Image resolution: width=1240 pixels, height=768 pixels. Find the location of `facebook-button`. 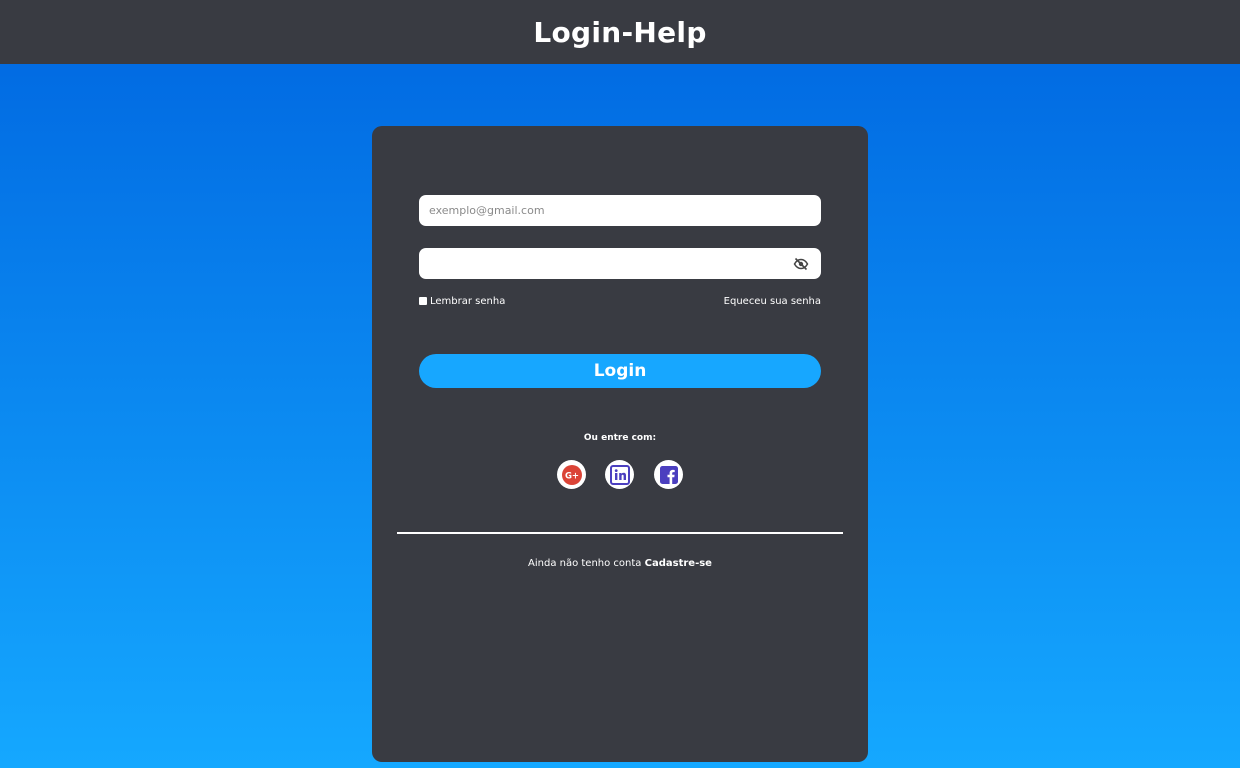

facebook-button is located at coordinates (668, 474).